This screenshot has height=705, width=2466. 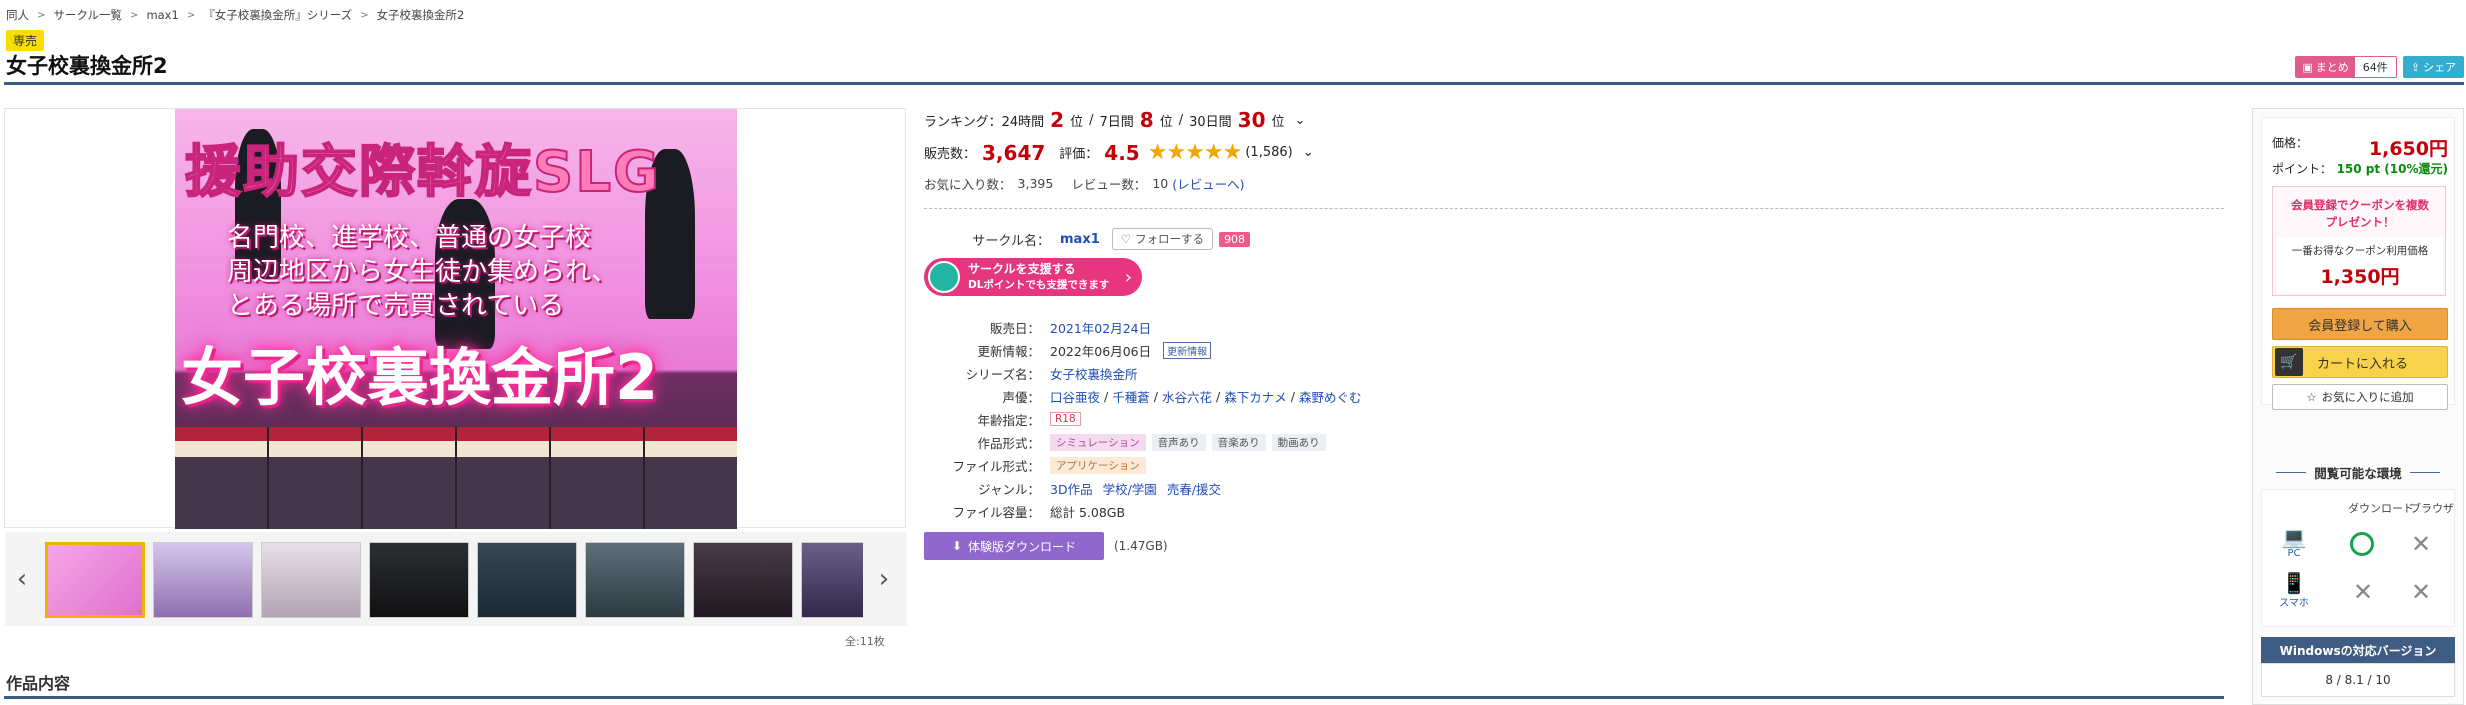 What do you see at coordinates (2415, 67) in the screenshot?
I see `share-icon: ⇪` at bounding box center [2415, 67].